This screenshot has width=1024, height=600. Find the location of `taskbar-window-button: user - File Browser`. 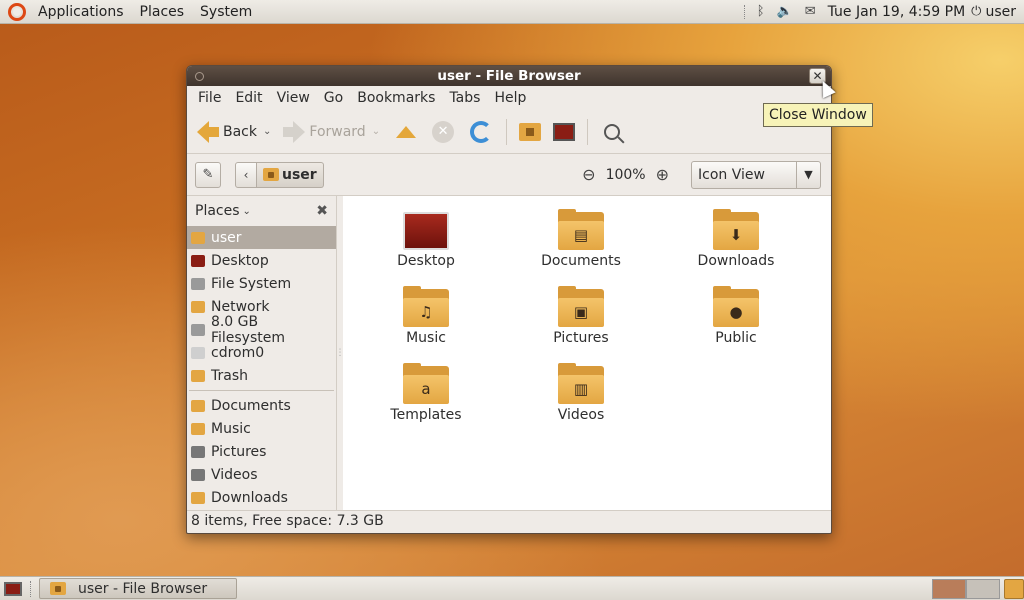

taskbar-window-button: user - File Browser is located at coordinates (138, 588).